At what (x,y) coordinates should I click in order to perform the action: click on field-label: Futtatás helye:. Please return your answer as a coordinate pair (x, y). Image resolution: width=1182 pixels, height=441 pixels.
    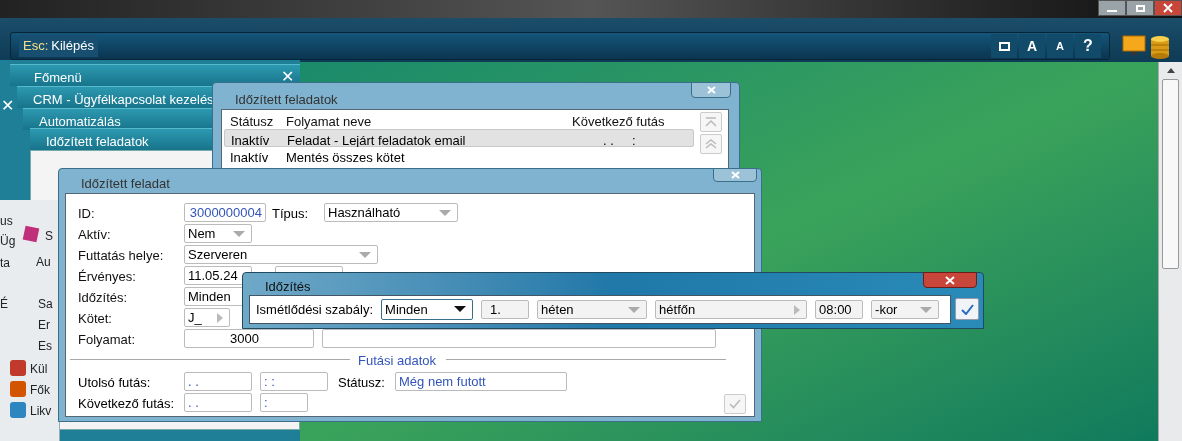
    Looking at the image, I should click on (121, 256).